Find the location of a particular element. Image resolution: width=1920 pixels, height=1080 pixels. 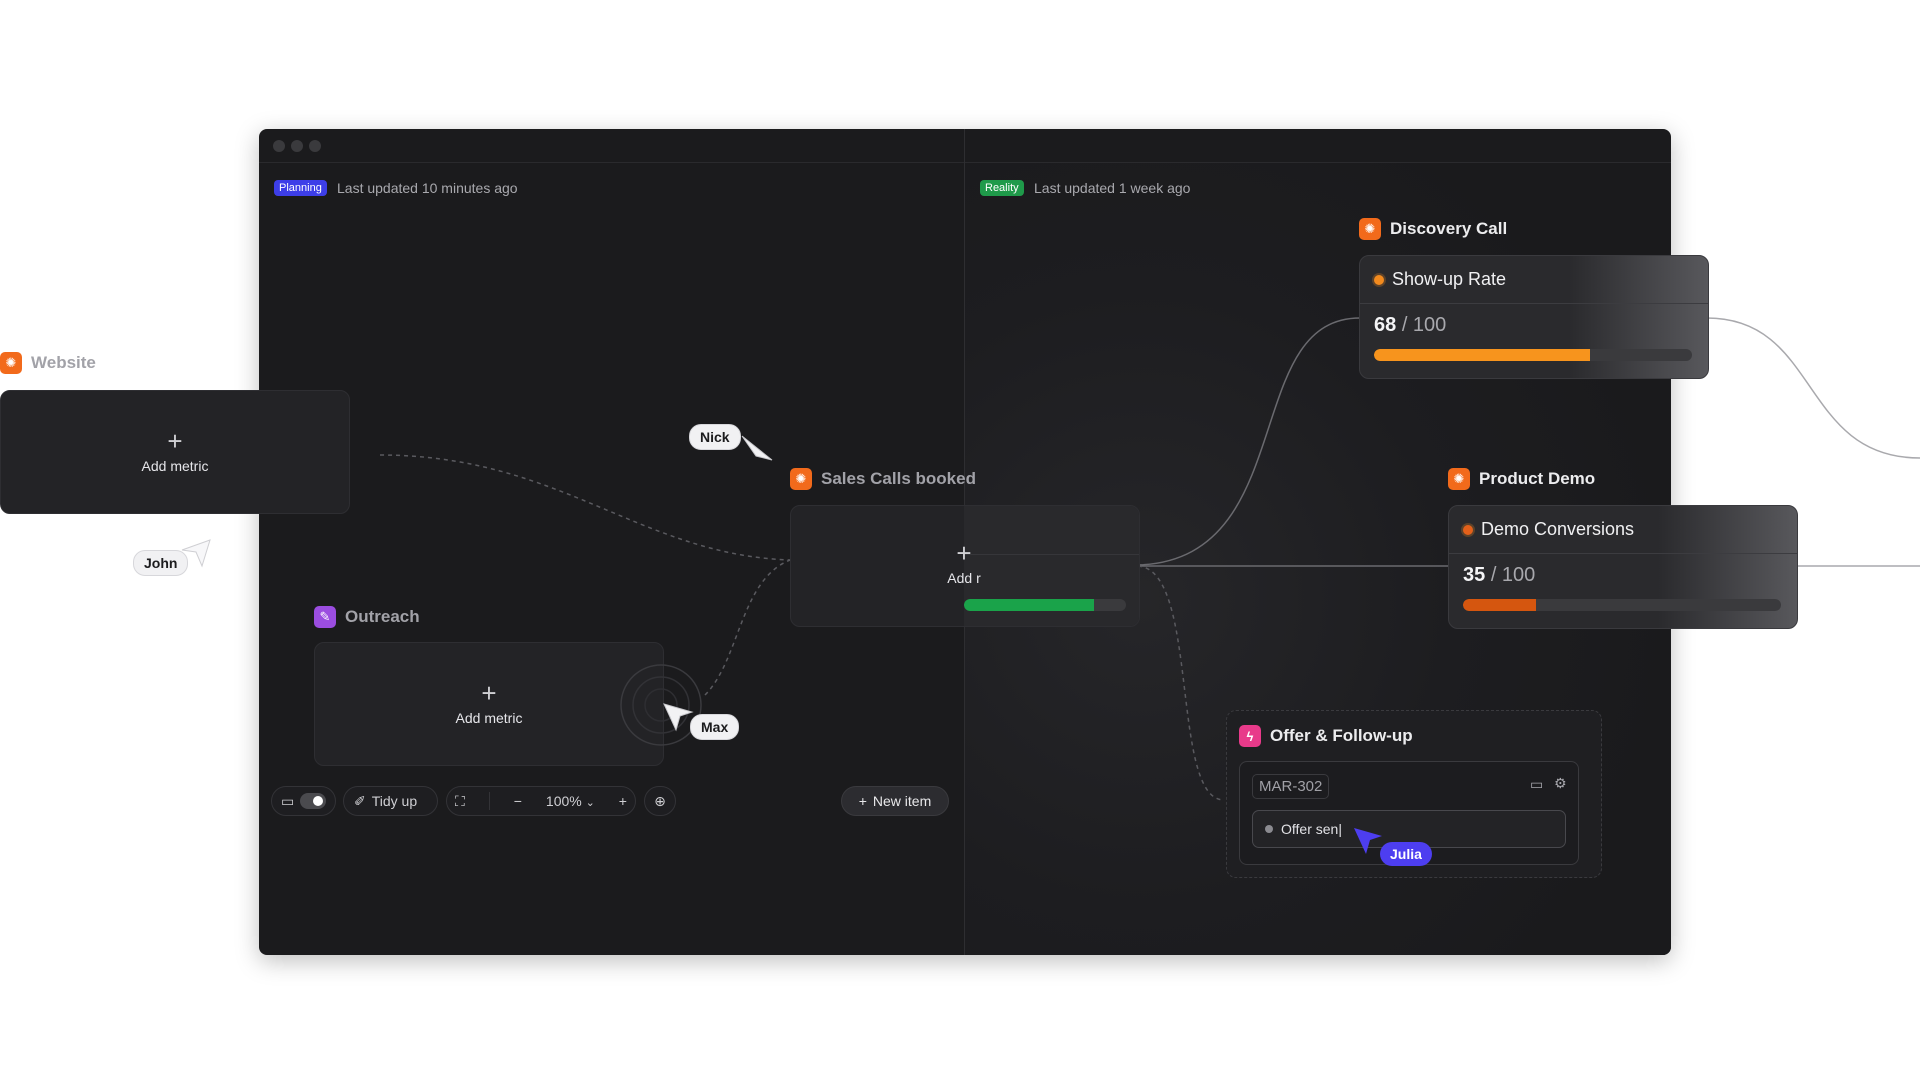

broom-icon: ✐ is located at coordinates (360, 800).